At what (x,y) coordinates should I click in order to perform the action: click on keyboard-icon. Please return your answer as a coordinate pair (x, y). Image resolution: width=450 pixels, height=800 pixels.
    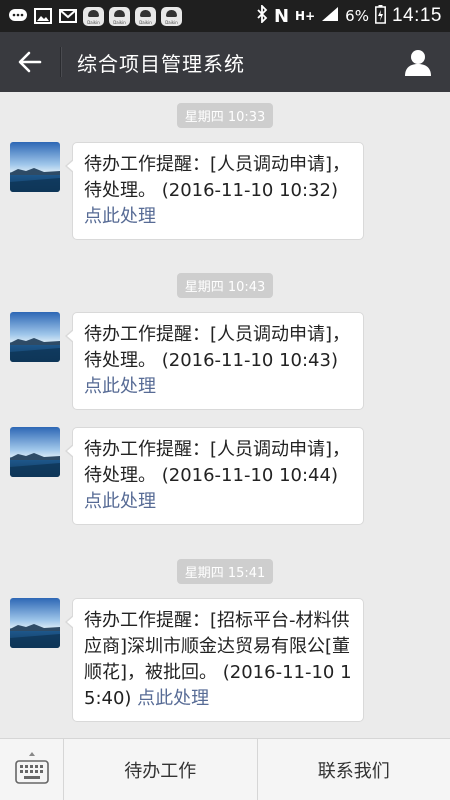
    Looking at the image, I should click on (31, 768).